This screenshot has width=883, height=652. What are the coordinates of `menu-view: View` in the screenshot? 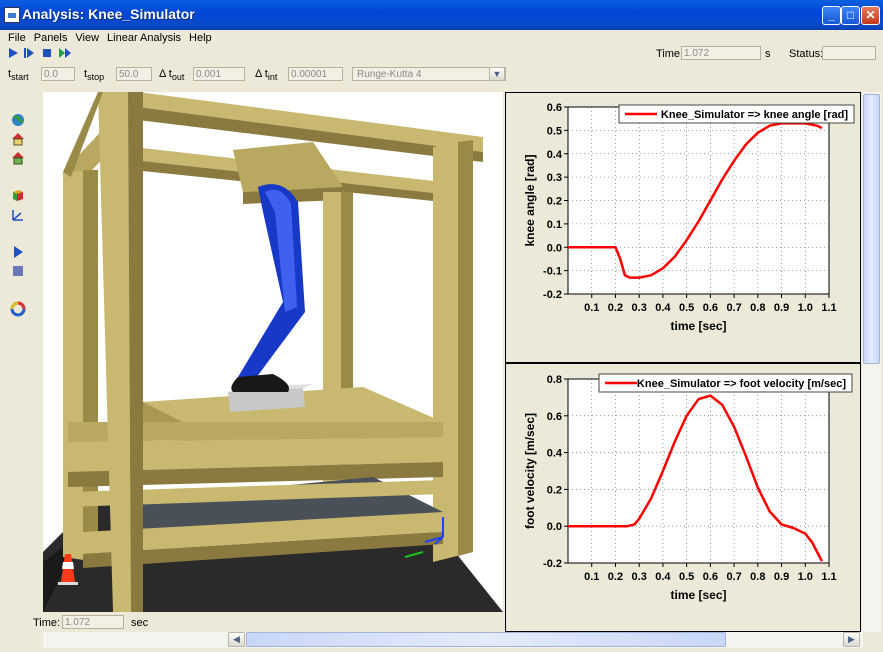 It's located at (87, 38).